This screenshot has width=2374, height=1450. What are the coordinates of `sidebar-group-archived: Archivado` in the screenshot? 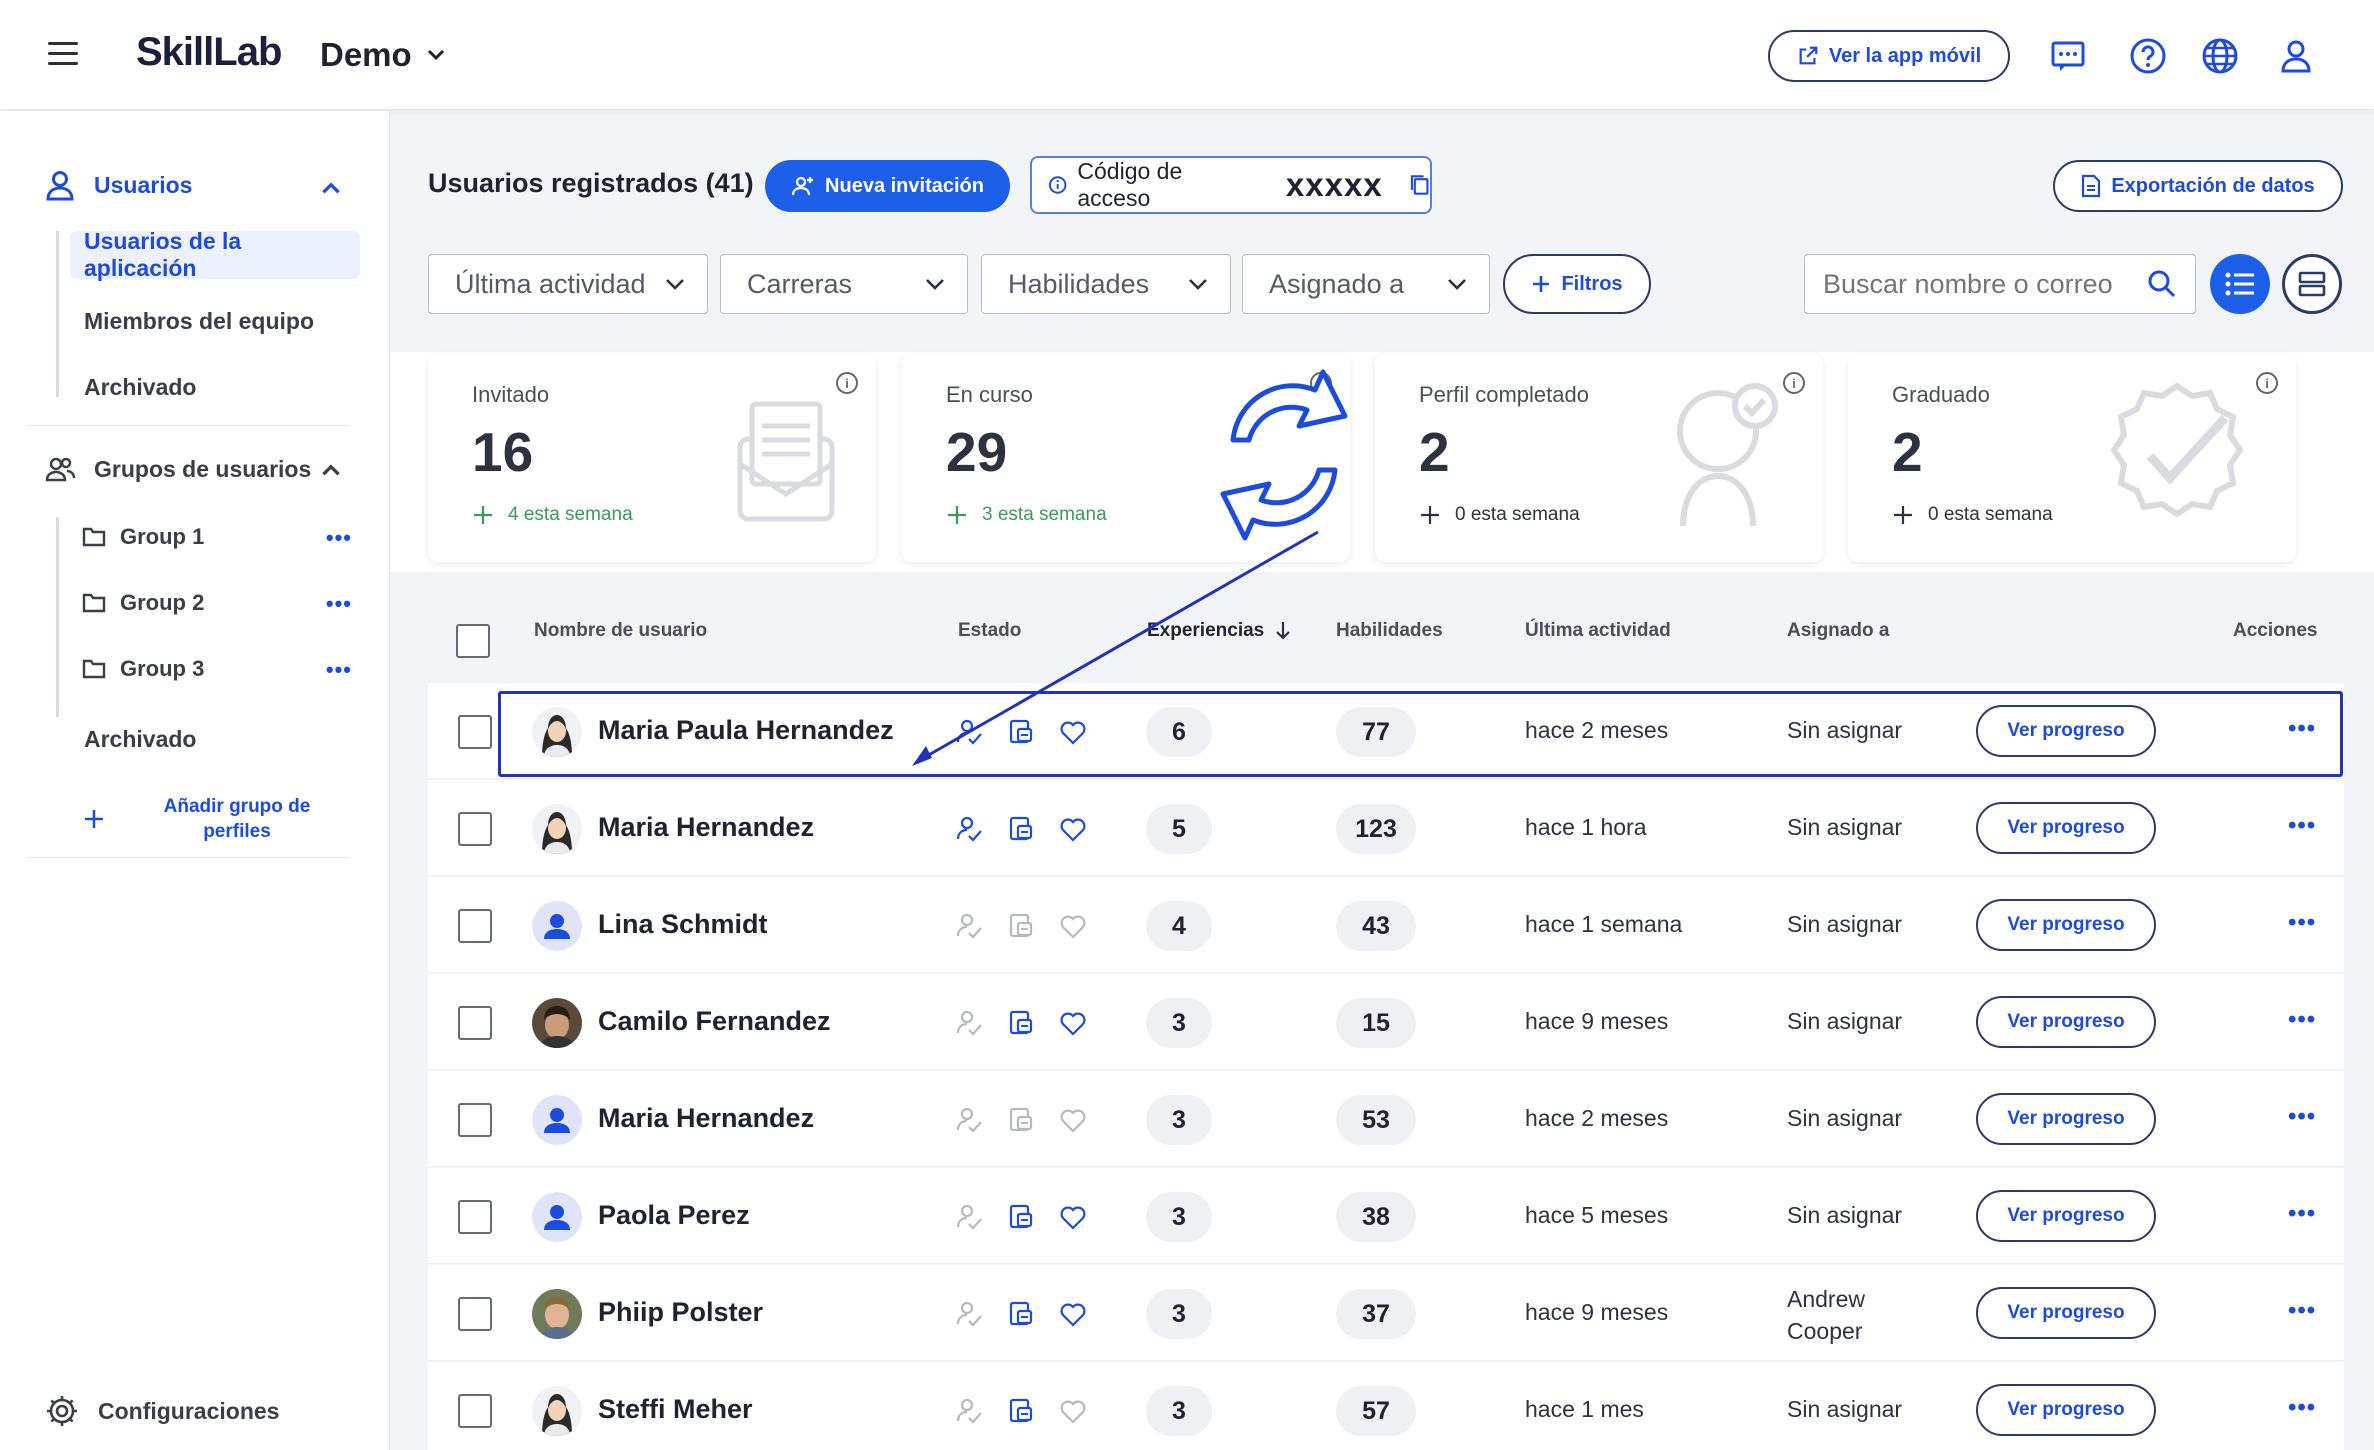 It's located at (215, 739).